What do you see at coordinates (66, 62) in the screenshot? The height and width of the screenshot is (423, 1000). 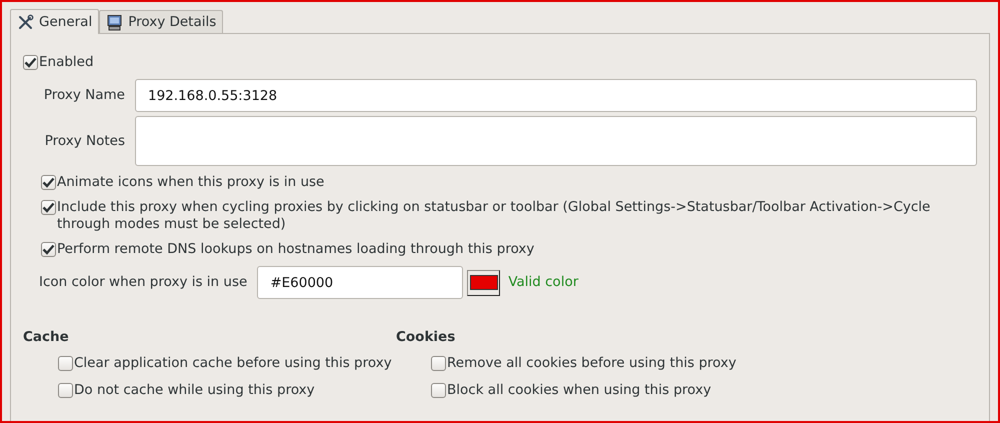 I see `checkbox-label: Enabled` at bounding box center [66, 62].